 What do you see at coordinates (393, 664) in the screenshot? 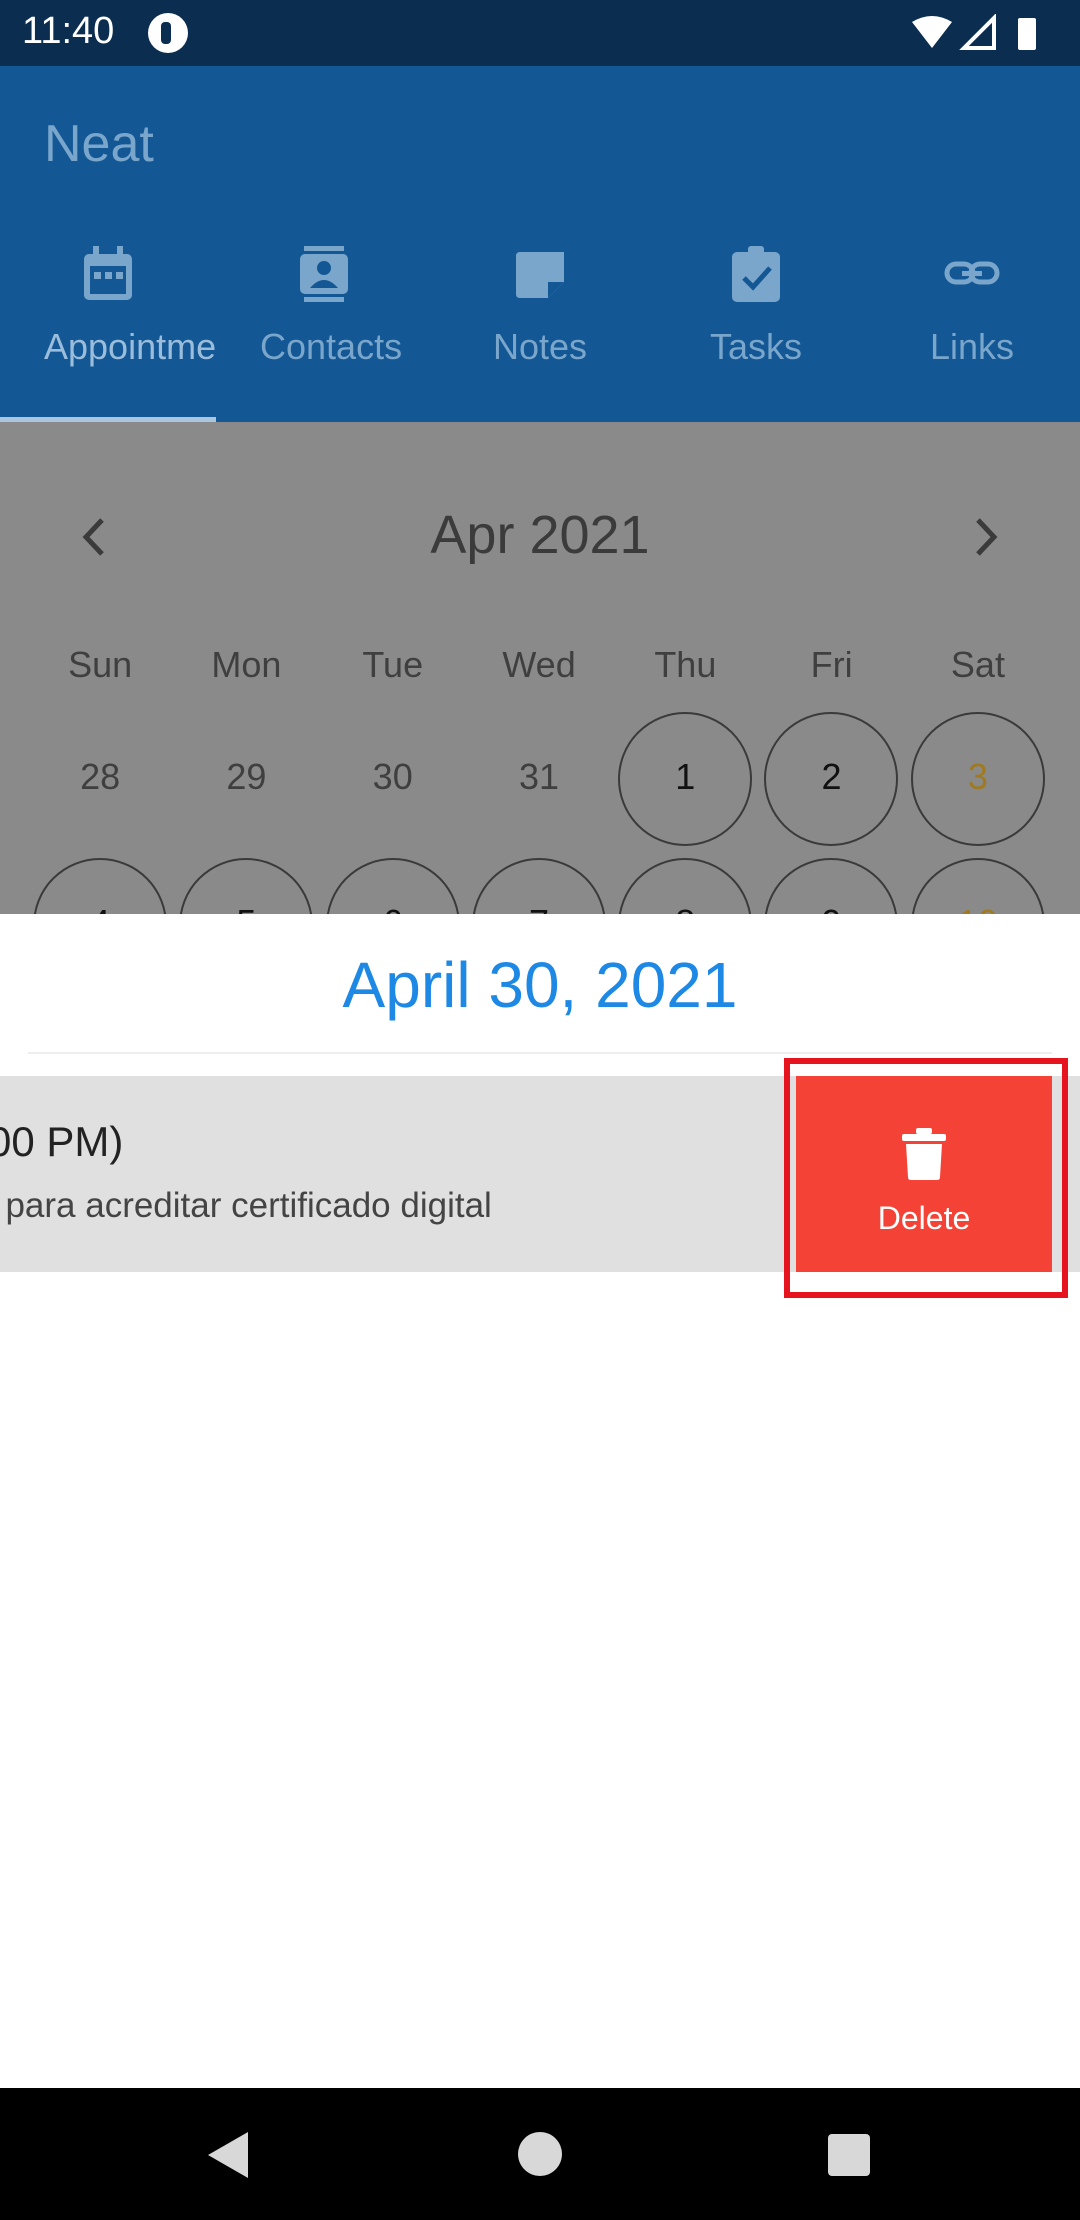
I see `weekday-label: Tue` at bounding box center [393, 664].